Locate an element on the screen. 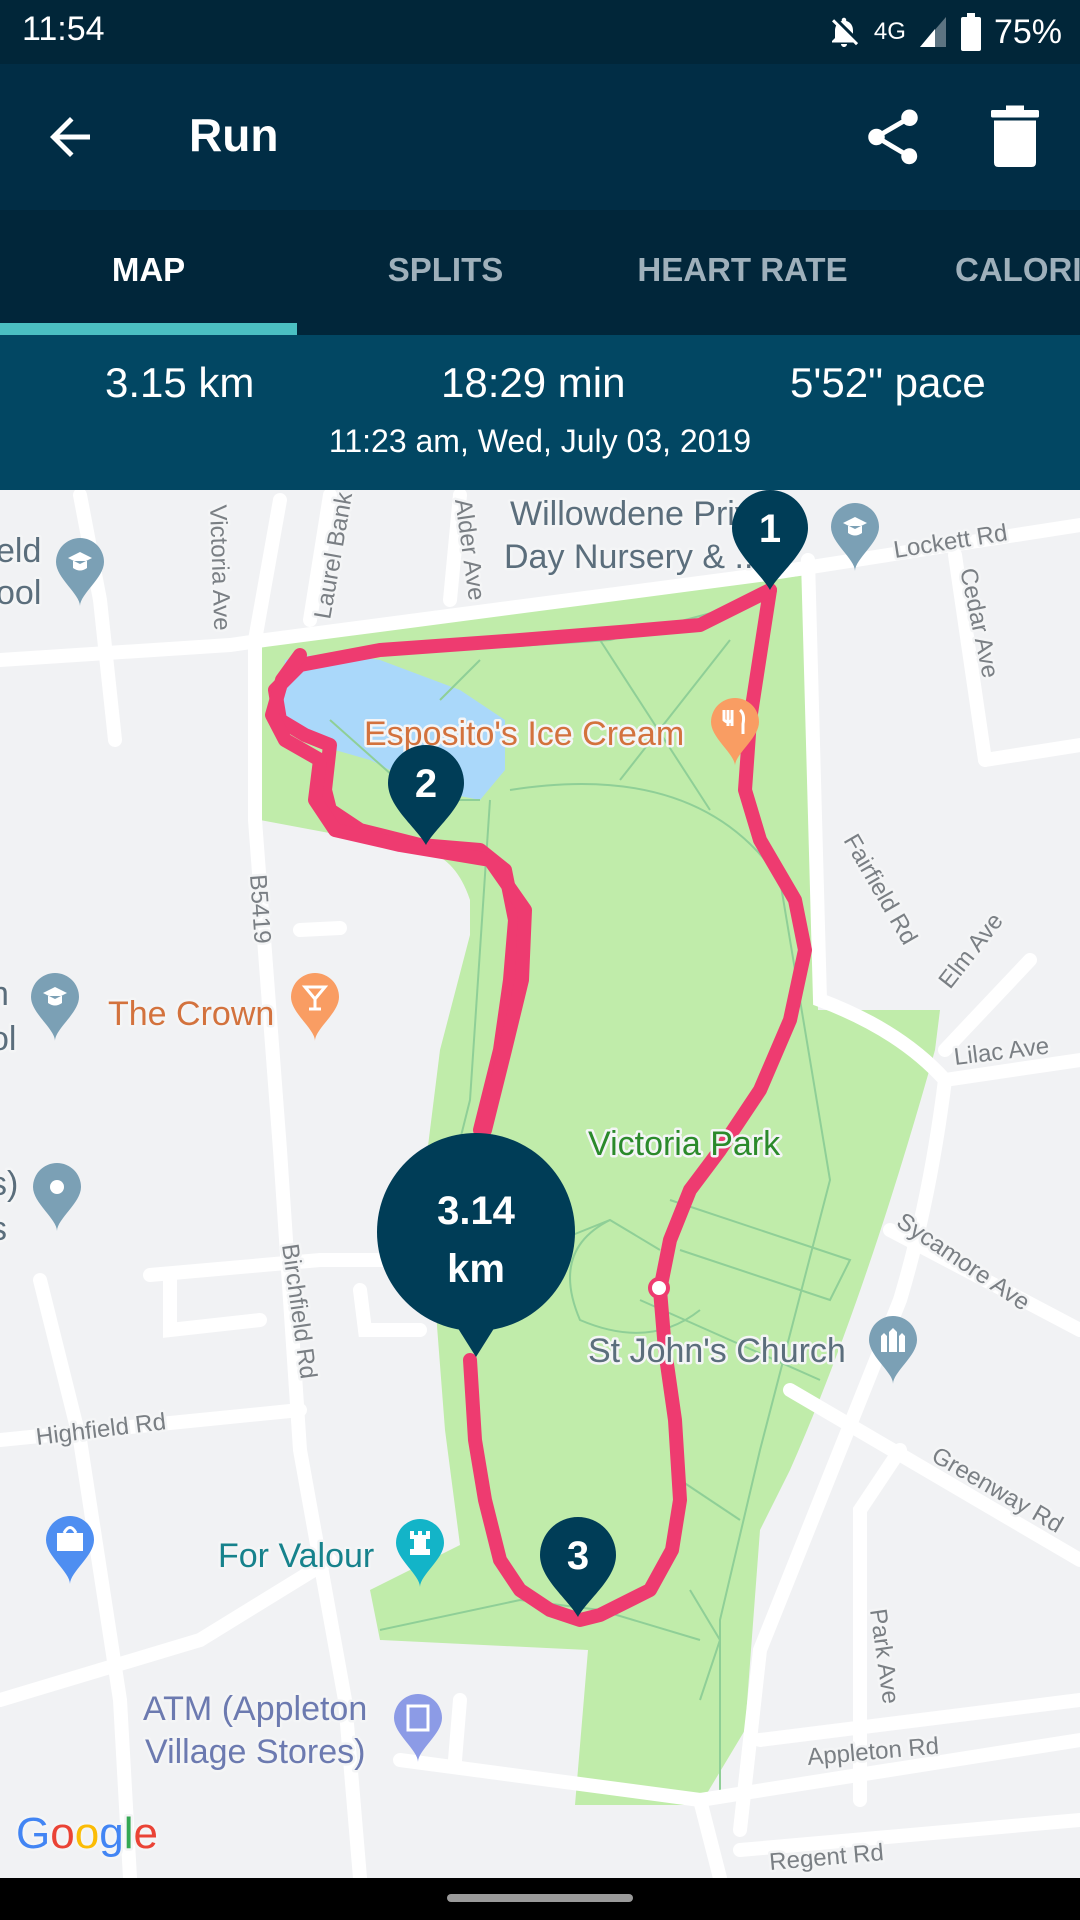  tab-heart-rate: HEART RATE is located at coordinates (742, 272).